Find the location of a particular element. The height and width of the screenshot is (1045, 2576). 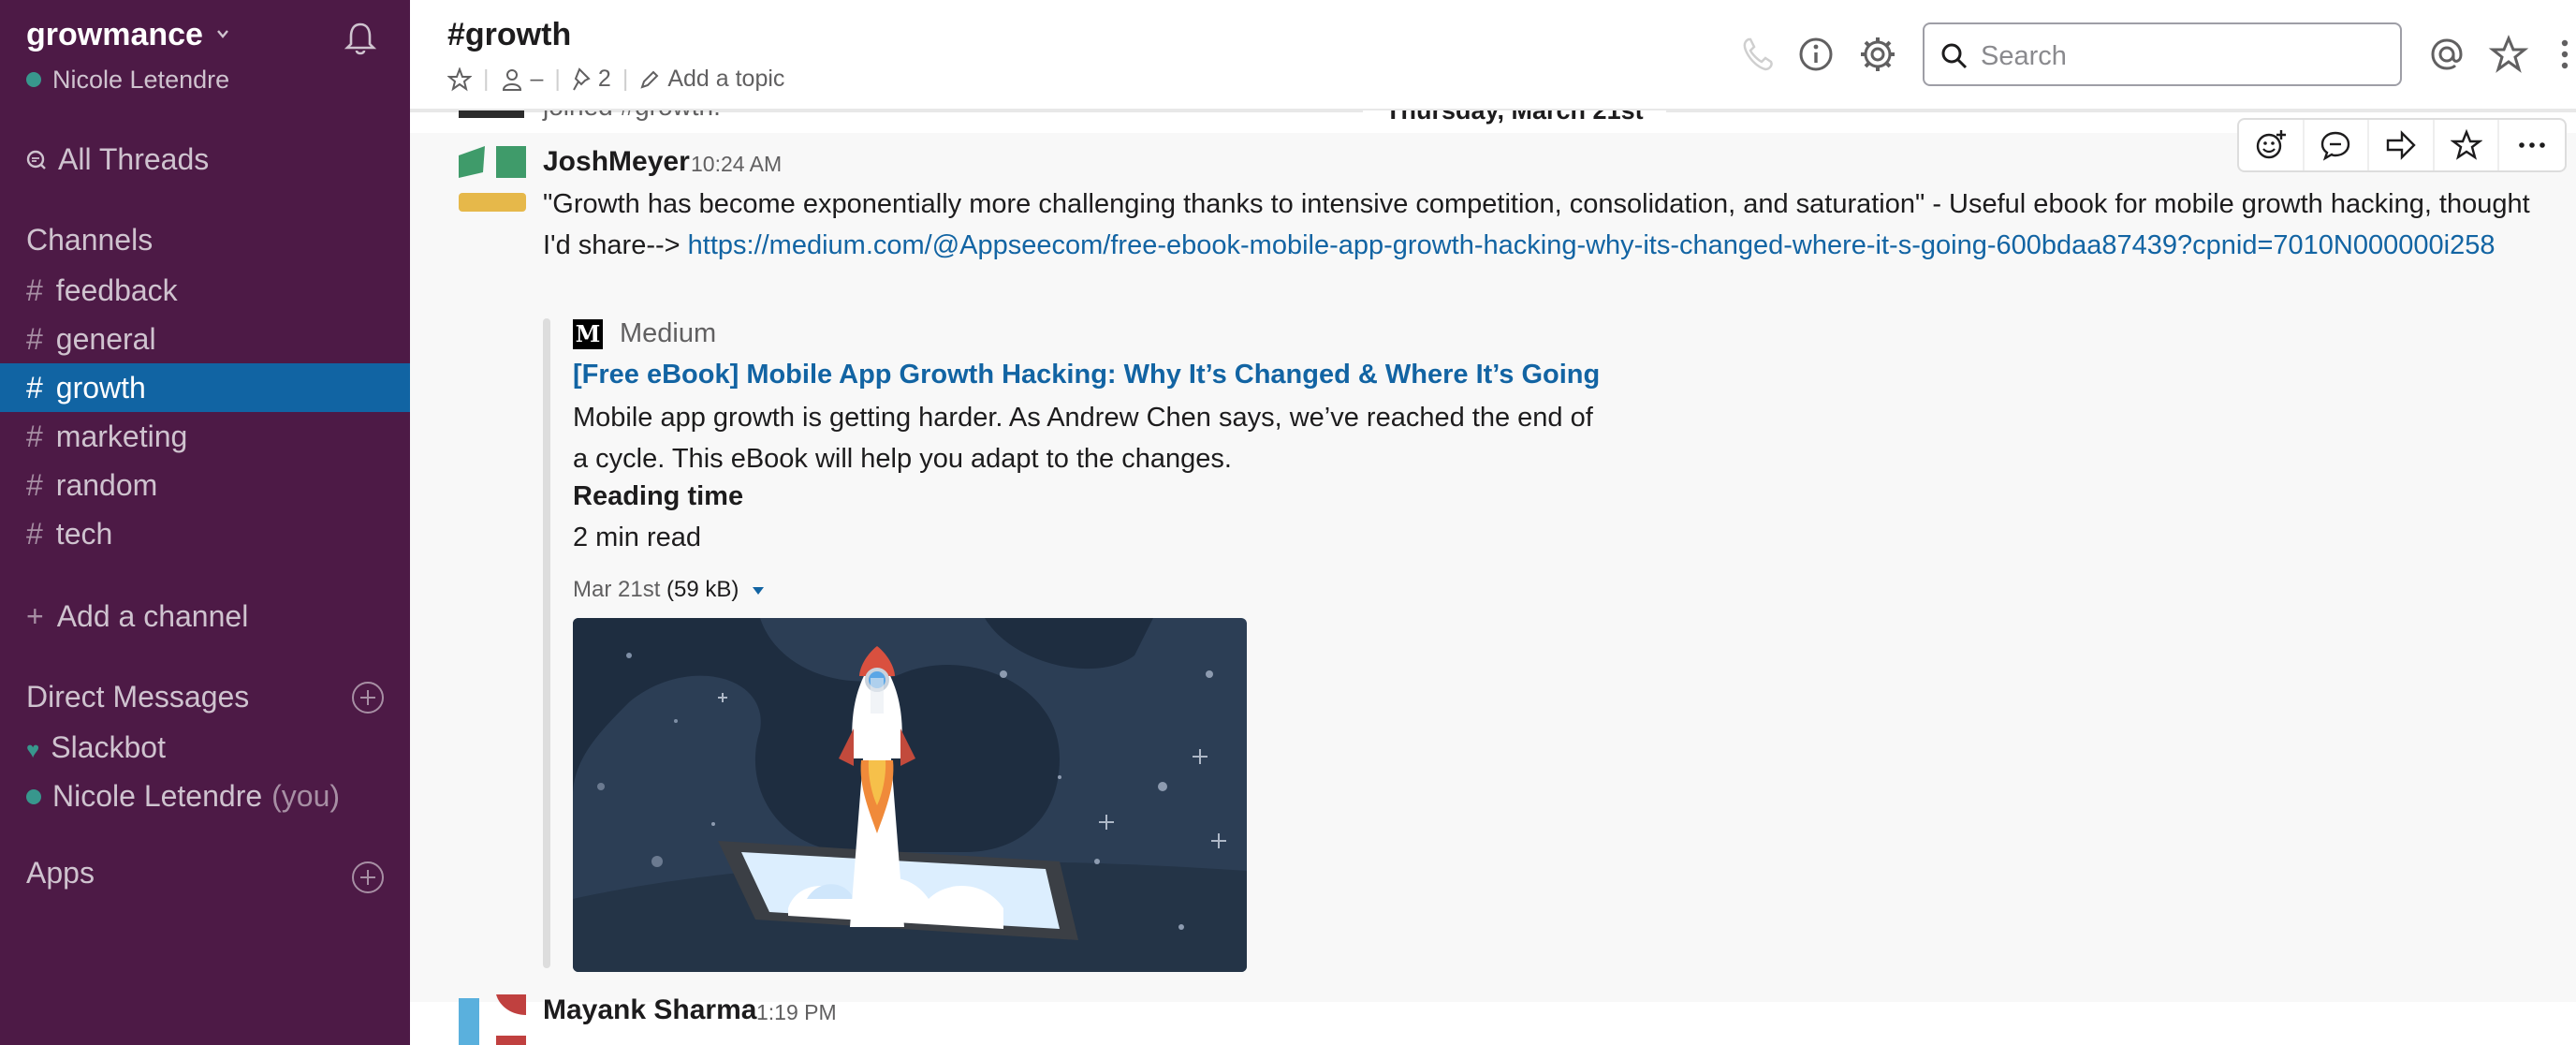

sidebar-item-label: All Threads is located at coordinates (134, 159).